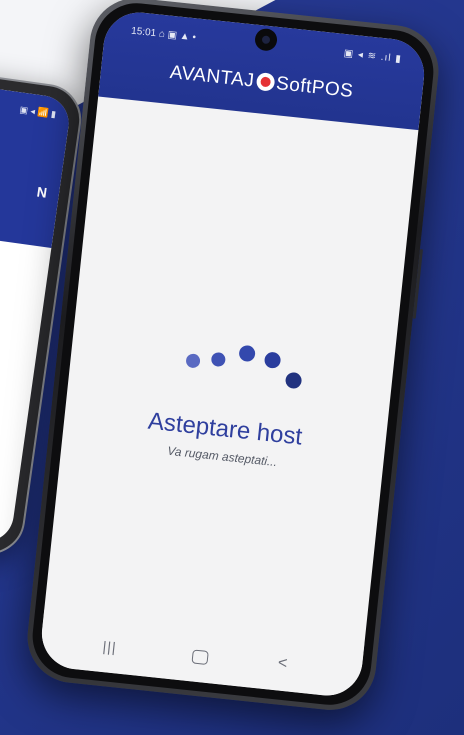  Describe the element at coordinates (37, 112) in the screenshot. I see `background-status-icons: ▣ ◂ 📶 ▮` at that location.